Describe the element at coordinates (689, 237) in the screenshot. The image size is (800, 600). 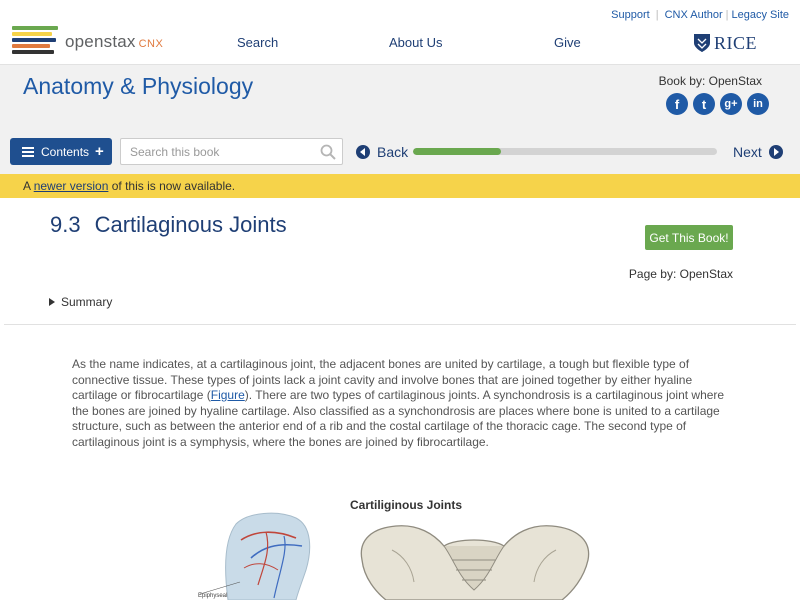
I see `get-this-book-button: Get This Book!` at that location.